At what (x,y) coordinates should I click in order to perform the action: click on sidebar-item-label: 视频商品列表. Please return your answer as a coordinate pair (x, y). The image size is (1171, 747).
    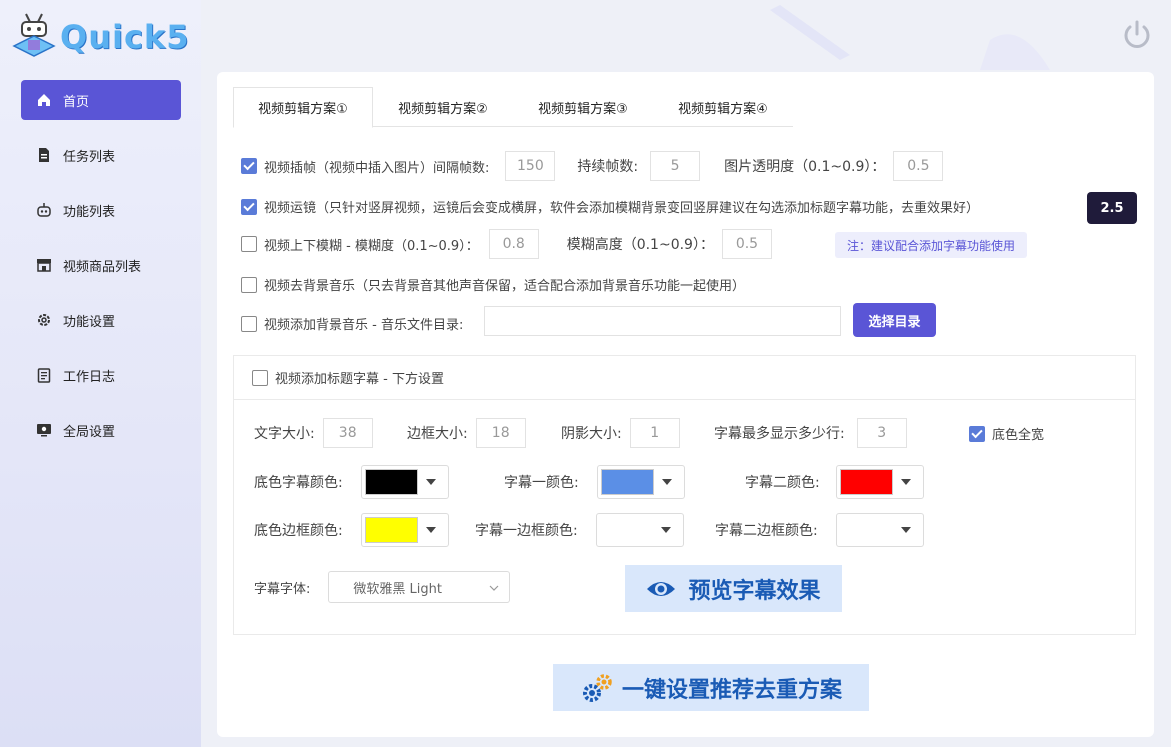
    Looking at the image, I should click on (102, 267).